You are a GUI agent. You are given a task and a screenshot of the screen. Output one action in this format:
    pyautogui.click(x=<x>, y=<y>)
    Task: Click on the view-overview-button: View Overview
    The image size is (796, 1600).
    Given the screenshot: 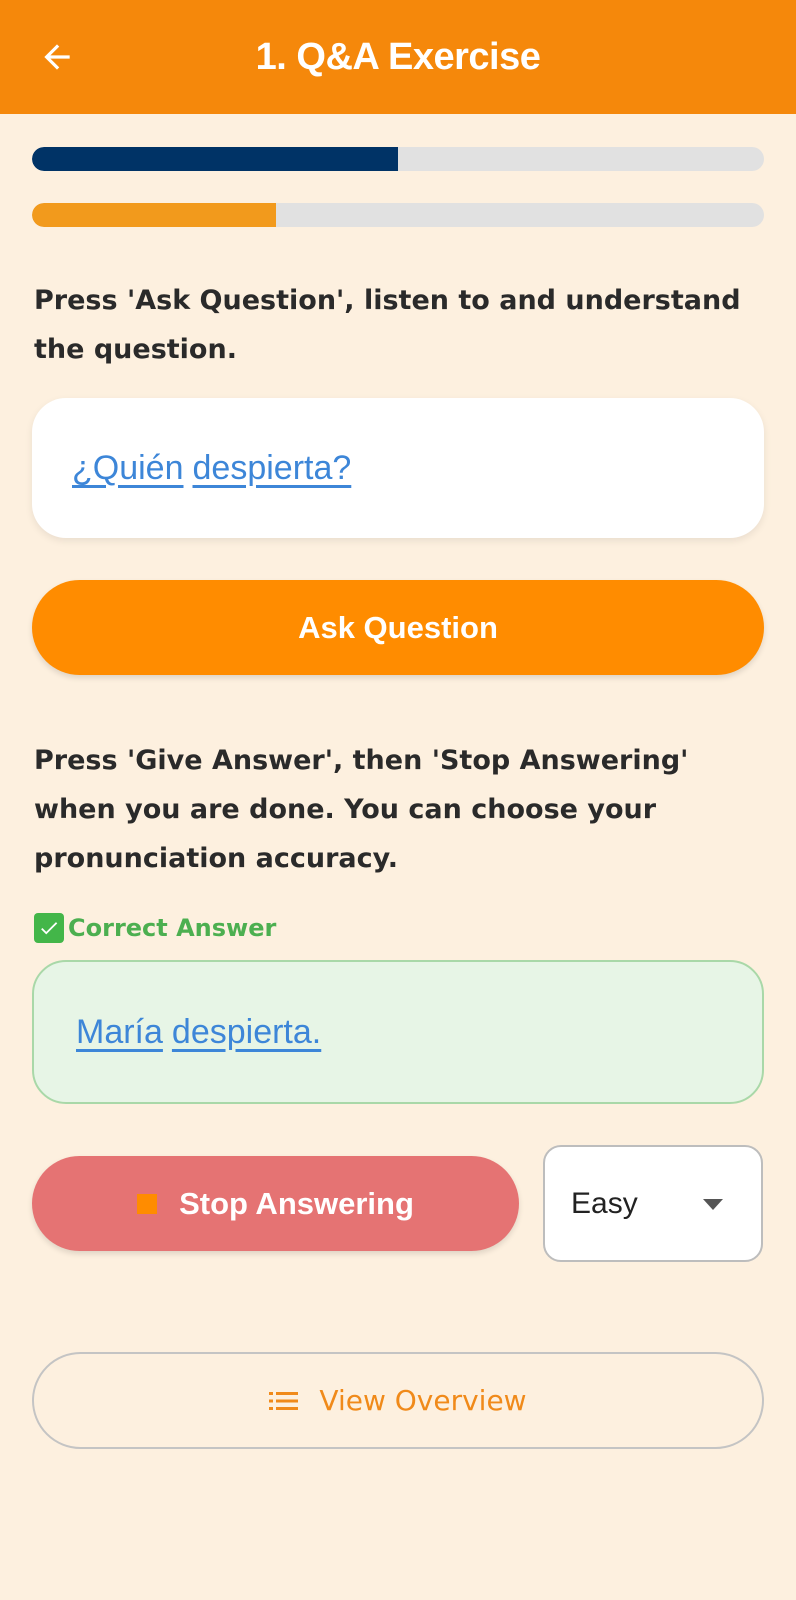 What is the action you would take?
    pyautogui.click(x=398, y=1400)
    